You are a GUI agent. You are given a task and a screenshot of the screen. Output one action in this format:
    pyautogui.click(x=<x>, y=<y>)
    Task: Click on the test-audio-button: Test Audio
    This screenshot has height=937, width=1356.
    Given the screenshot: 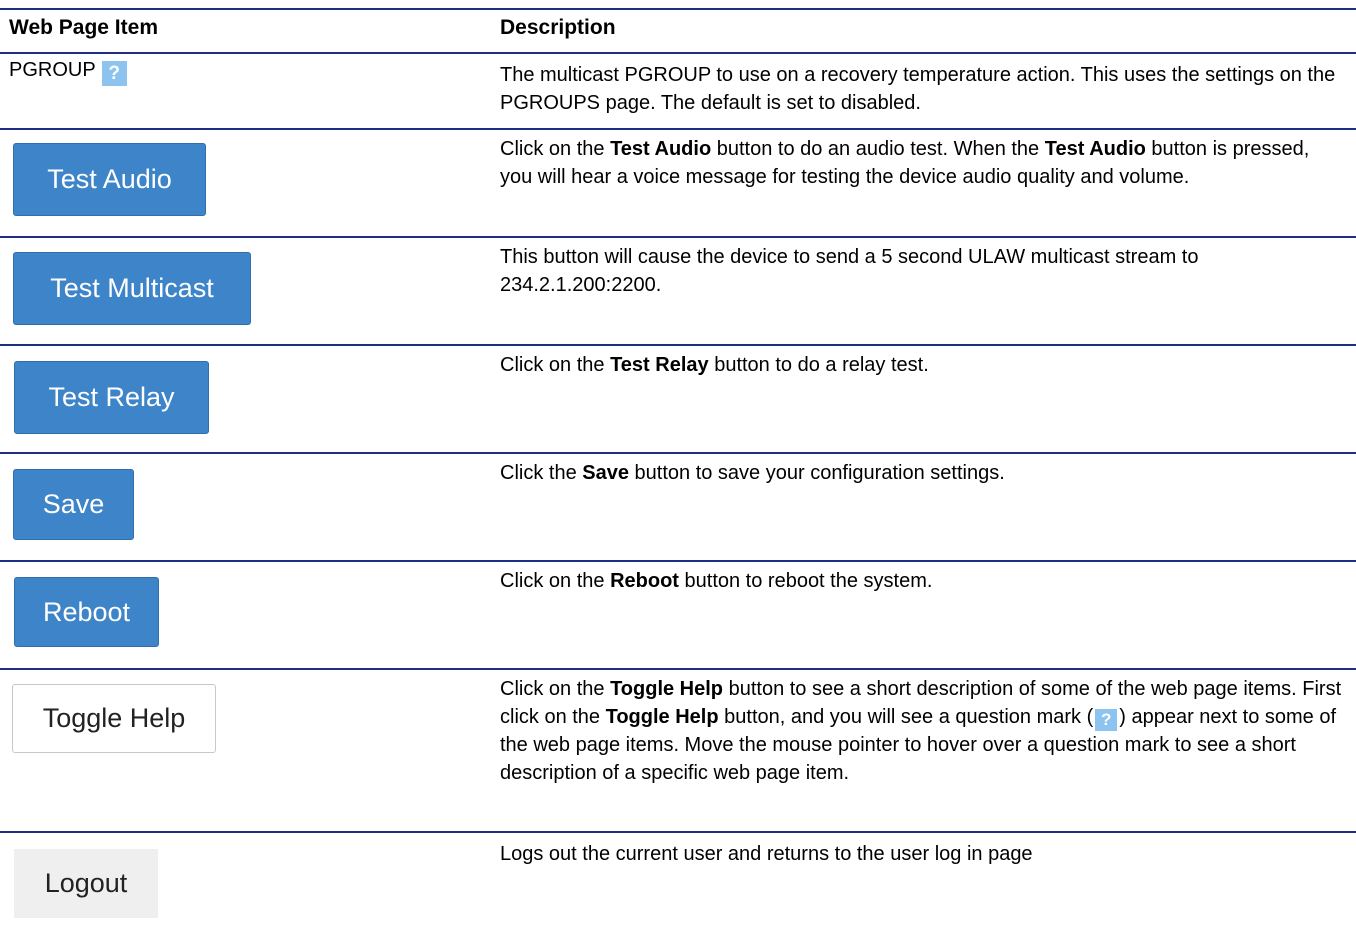 What is the action you would take?
    pyautogui.click(x=109, y=179)
    